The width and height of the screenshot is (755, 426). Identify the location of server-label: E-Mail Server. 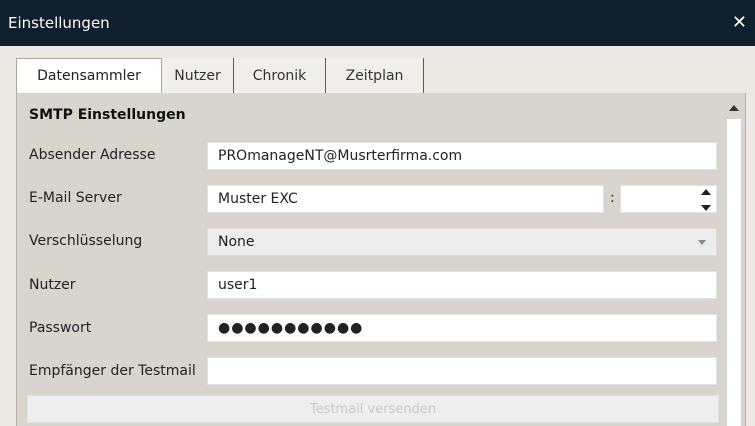
(75, 198).